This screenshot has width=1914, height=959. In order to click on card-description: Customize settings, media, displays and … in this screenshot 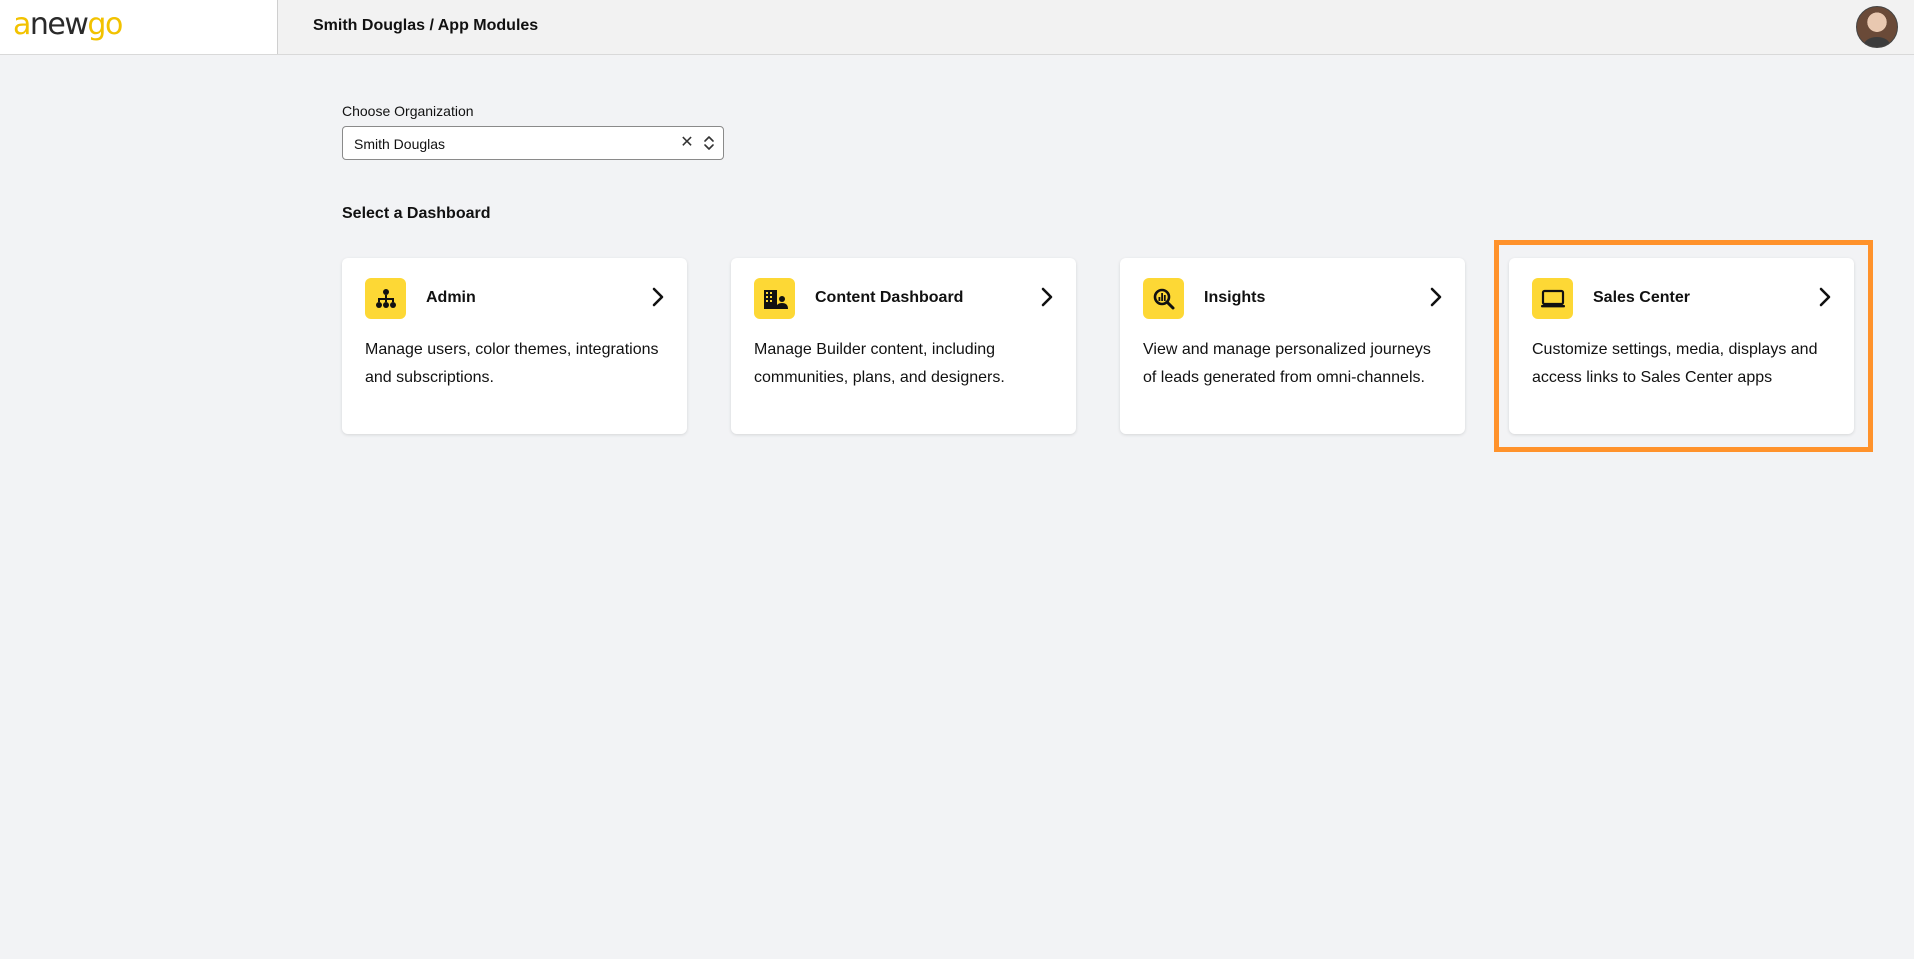, I will do `click(1675, 363)`.